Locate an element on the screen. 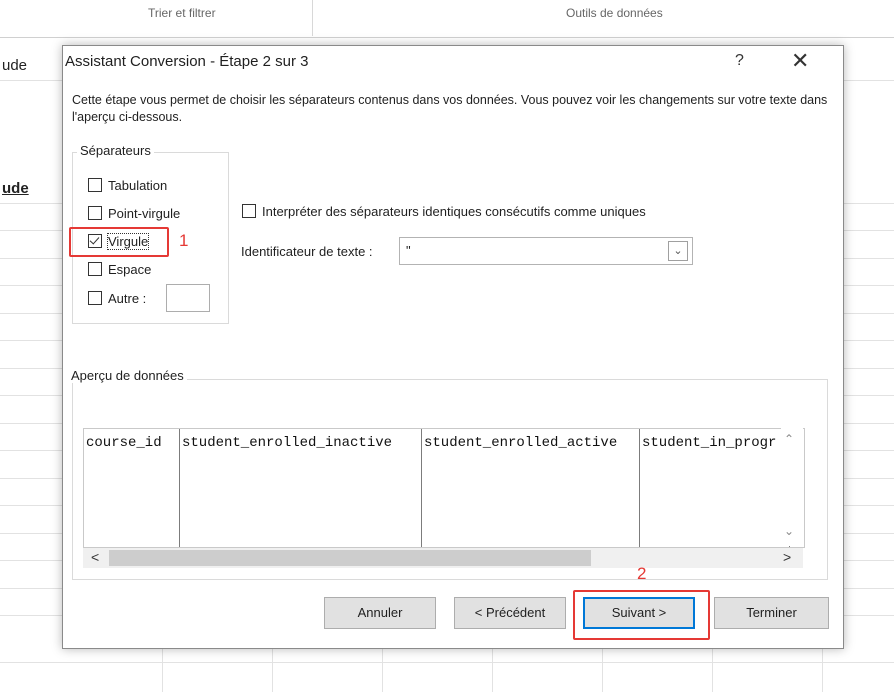 The height and width of the screenshot is (692, 894). scroll-left-icon: < is located at coordinates (95, 557).